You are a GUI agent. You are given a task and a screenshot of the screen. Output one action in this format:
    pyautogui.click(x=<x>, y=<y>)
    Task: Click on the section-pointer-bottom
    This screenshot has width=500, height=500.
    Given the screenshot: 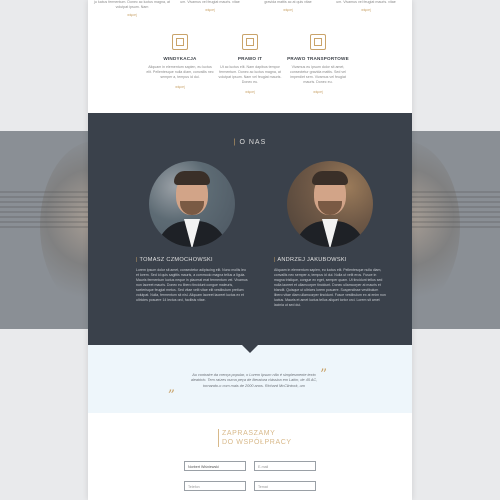 What is the action you would take?
    pyautogui.click(x=250, y=349)
    